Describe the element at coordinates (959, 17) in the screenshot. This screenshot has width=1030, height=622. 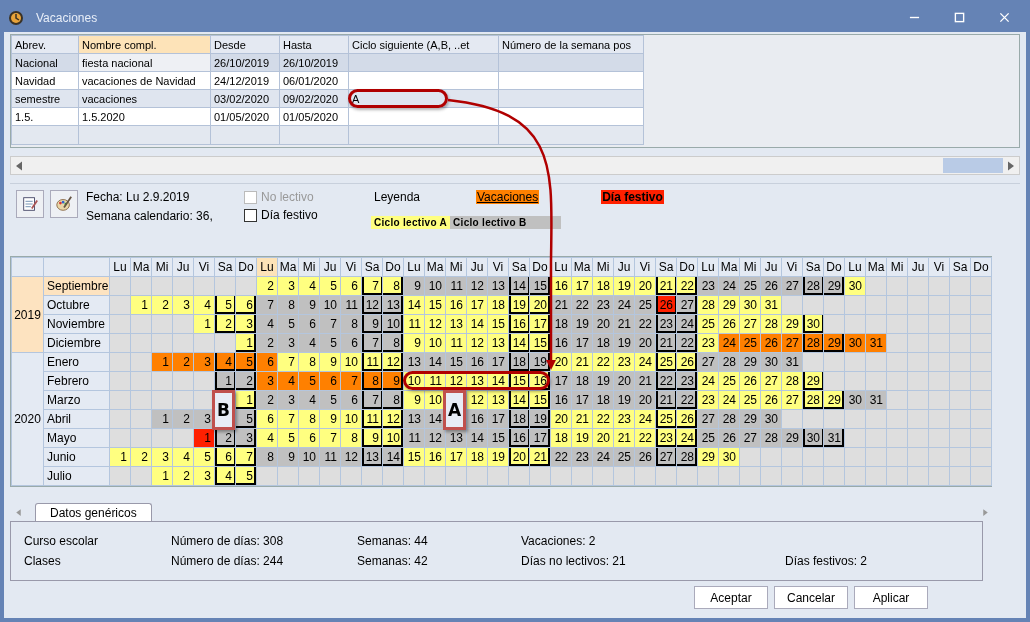
I see `maximize-icon` at that location.